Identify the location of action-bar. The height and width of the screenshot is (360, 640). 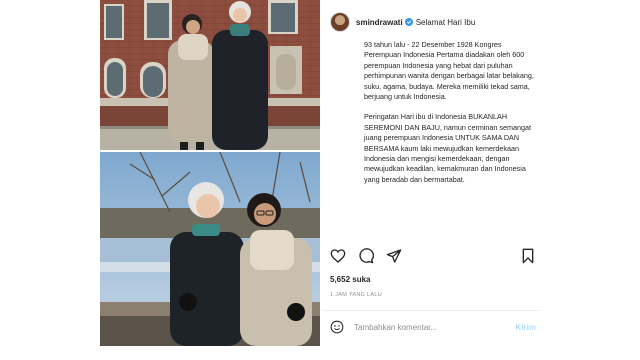
(433, 256).